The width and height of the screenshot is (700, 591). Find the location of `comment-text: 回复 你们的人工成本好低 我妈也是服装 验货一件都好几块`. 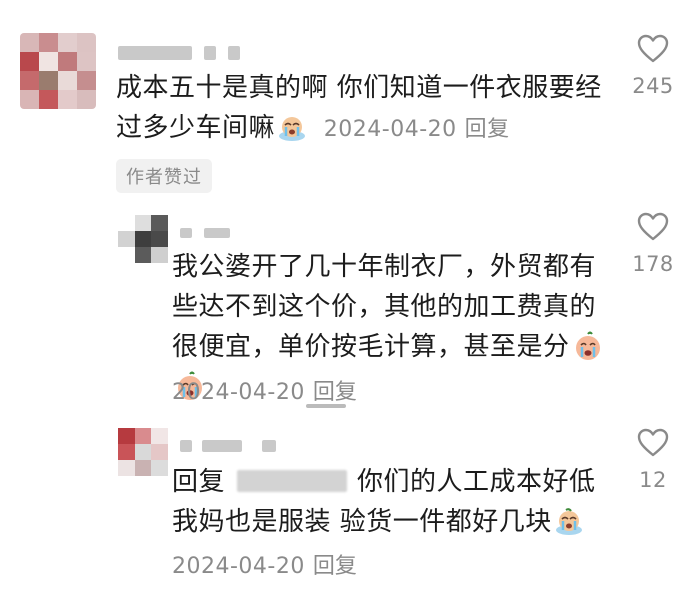

comment-text: 回复 你们的人工成本好低 我妈也是服装 验货一件都好几块 is located at coordinates (392, 502).